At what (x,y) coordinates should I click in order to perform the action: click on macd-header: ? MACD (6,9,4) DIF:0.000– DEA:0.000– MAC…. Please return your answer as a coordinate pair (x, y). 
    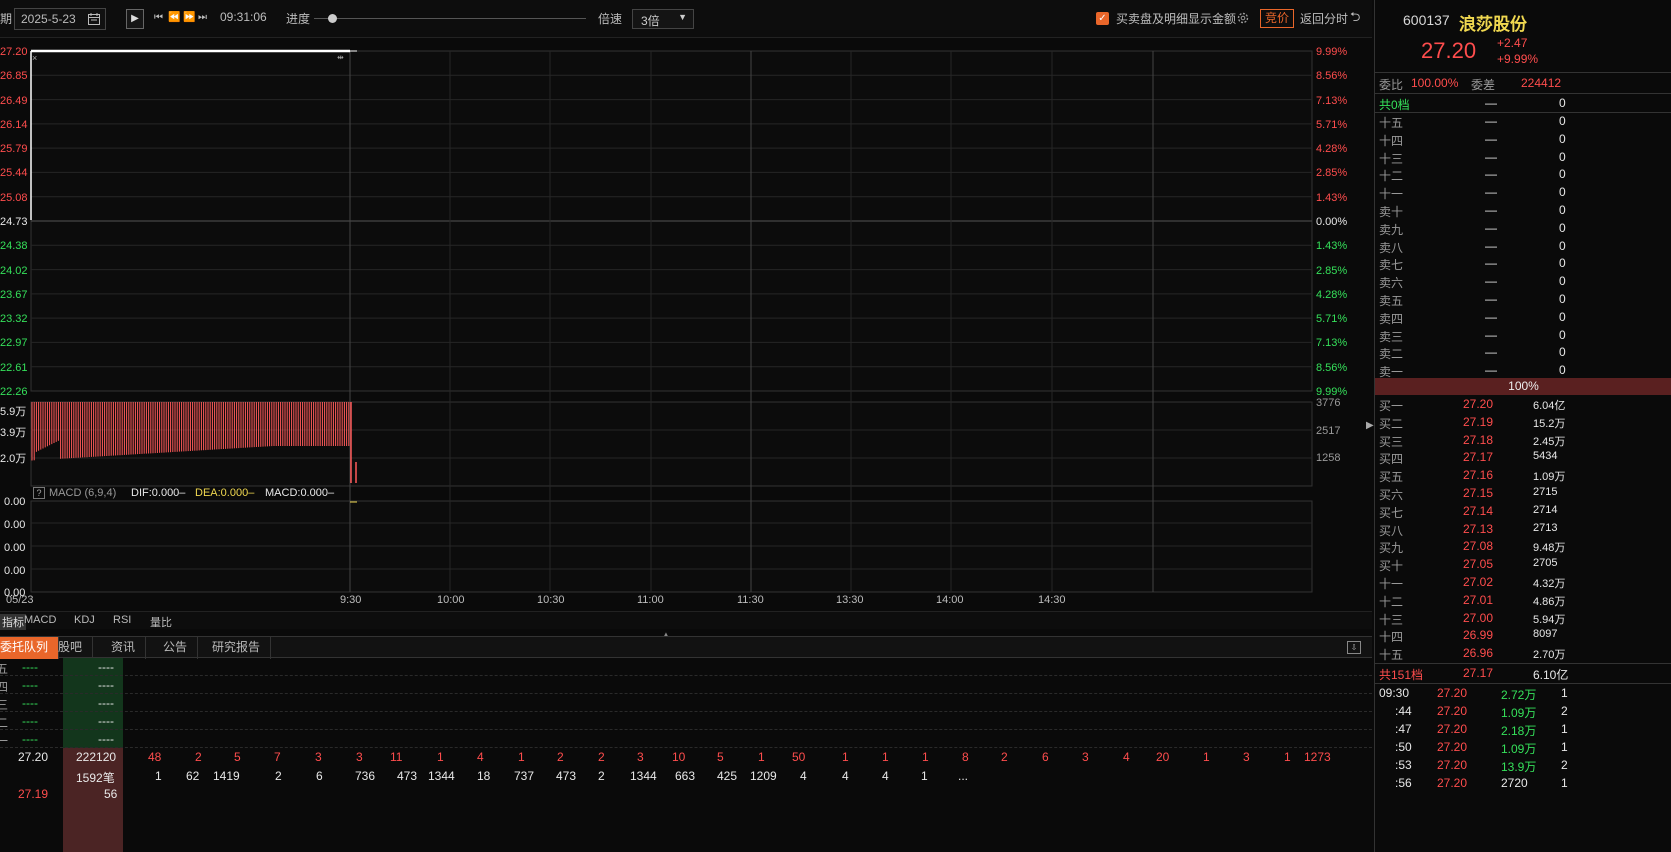
    Looking at the image, I should click on (671, 493).